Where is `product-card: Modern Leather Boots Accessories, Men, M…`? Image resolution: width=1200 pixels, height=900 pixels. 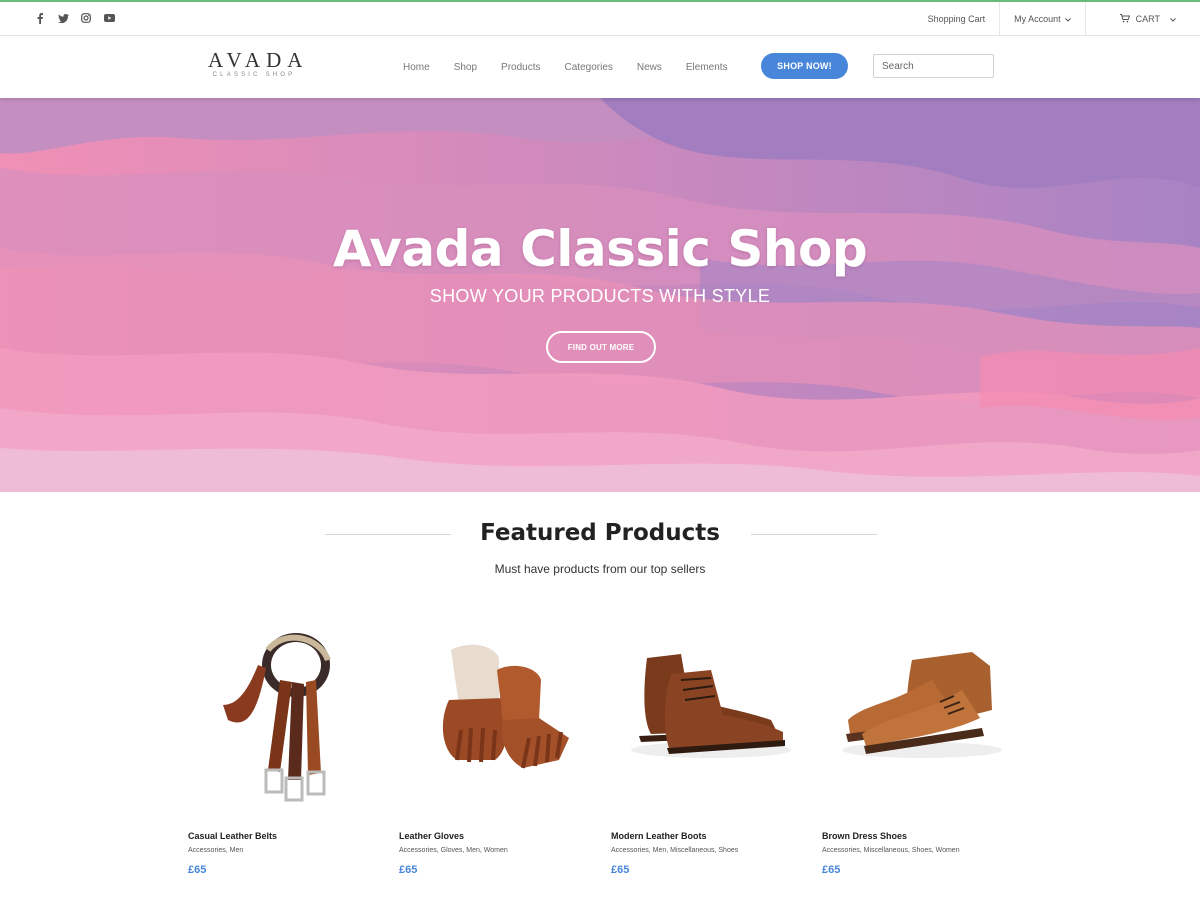
product-card: Modern Leather Boots Accessories, Men, M… is located at coordinates (711, 743).